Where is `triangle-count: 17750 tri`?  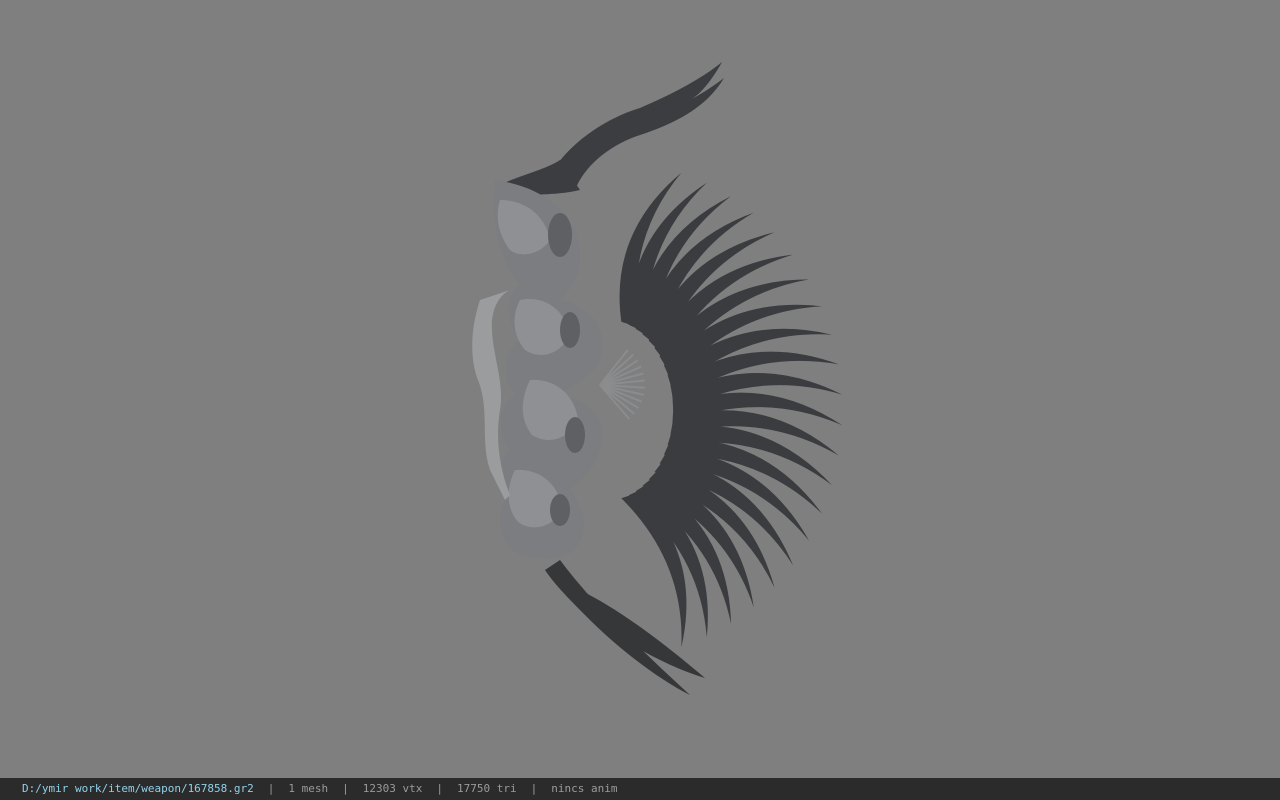
triangle-count: 17750 tri is located at coordinates (487, 788).